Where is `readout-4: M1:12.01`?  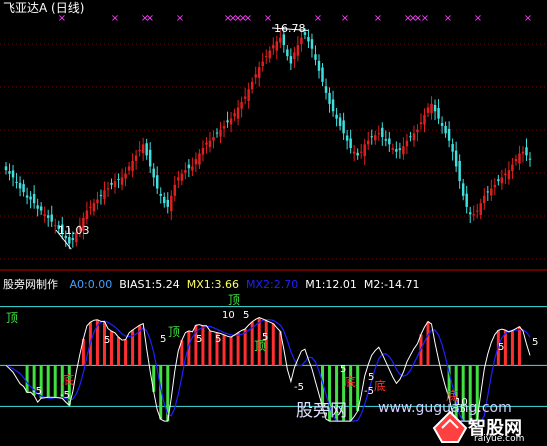
readout-4: M1:12.01 is located at coordinates (331, 284).